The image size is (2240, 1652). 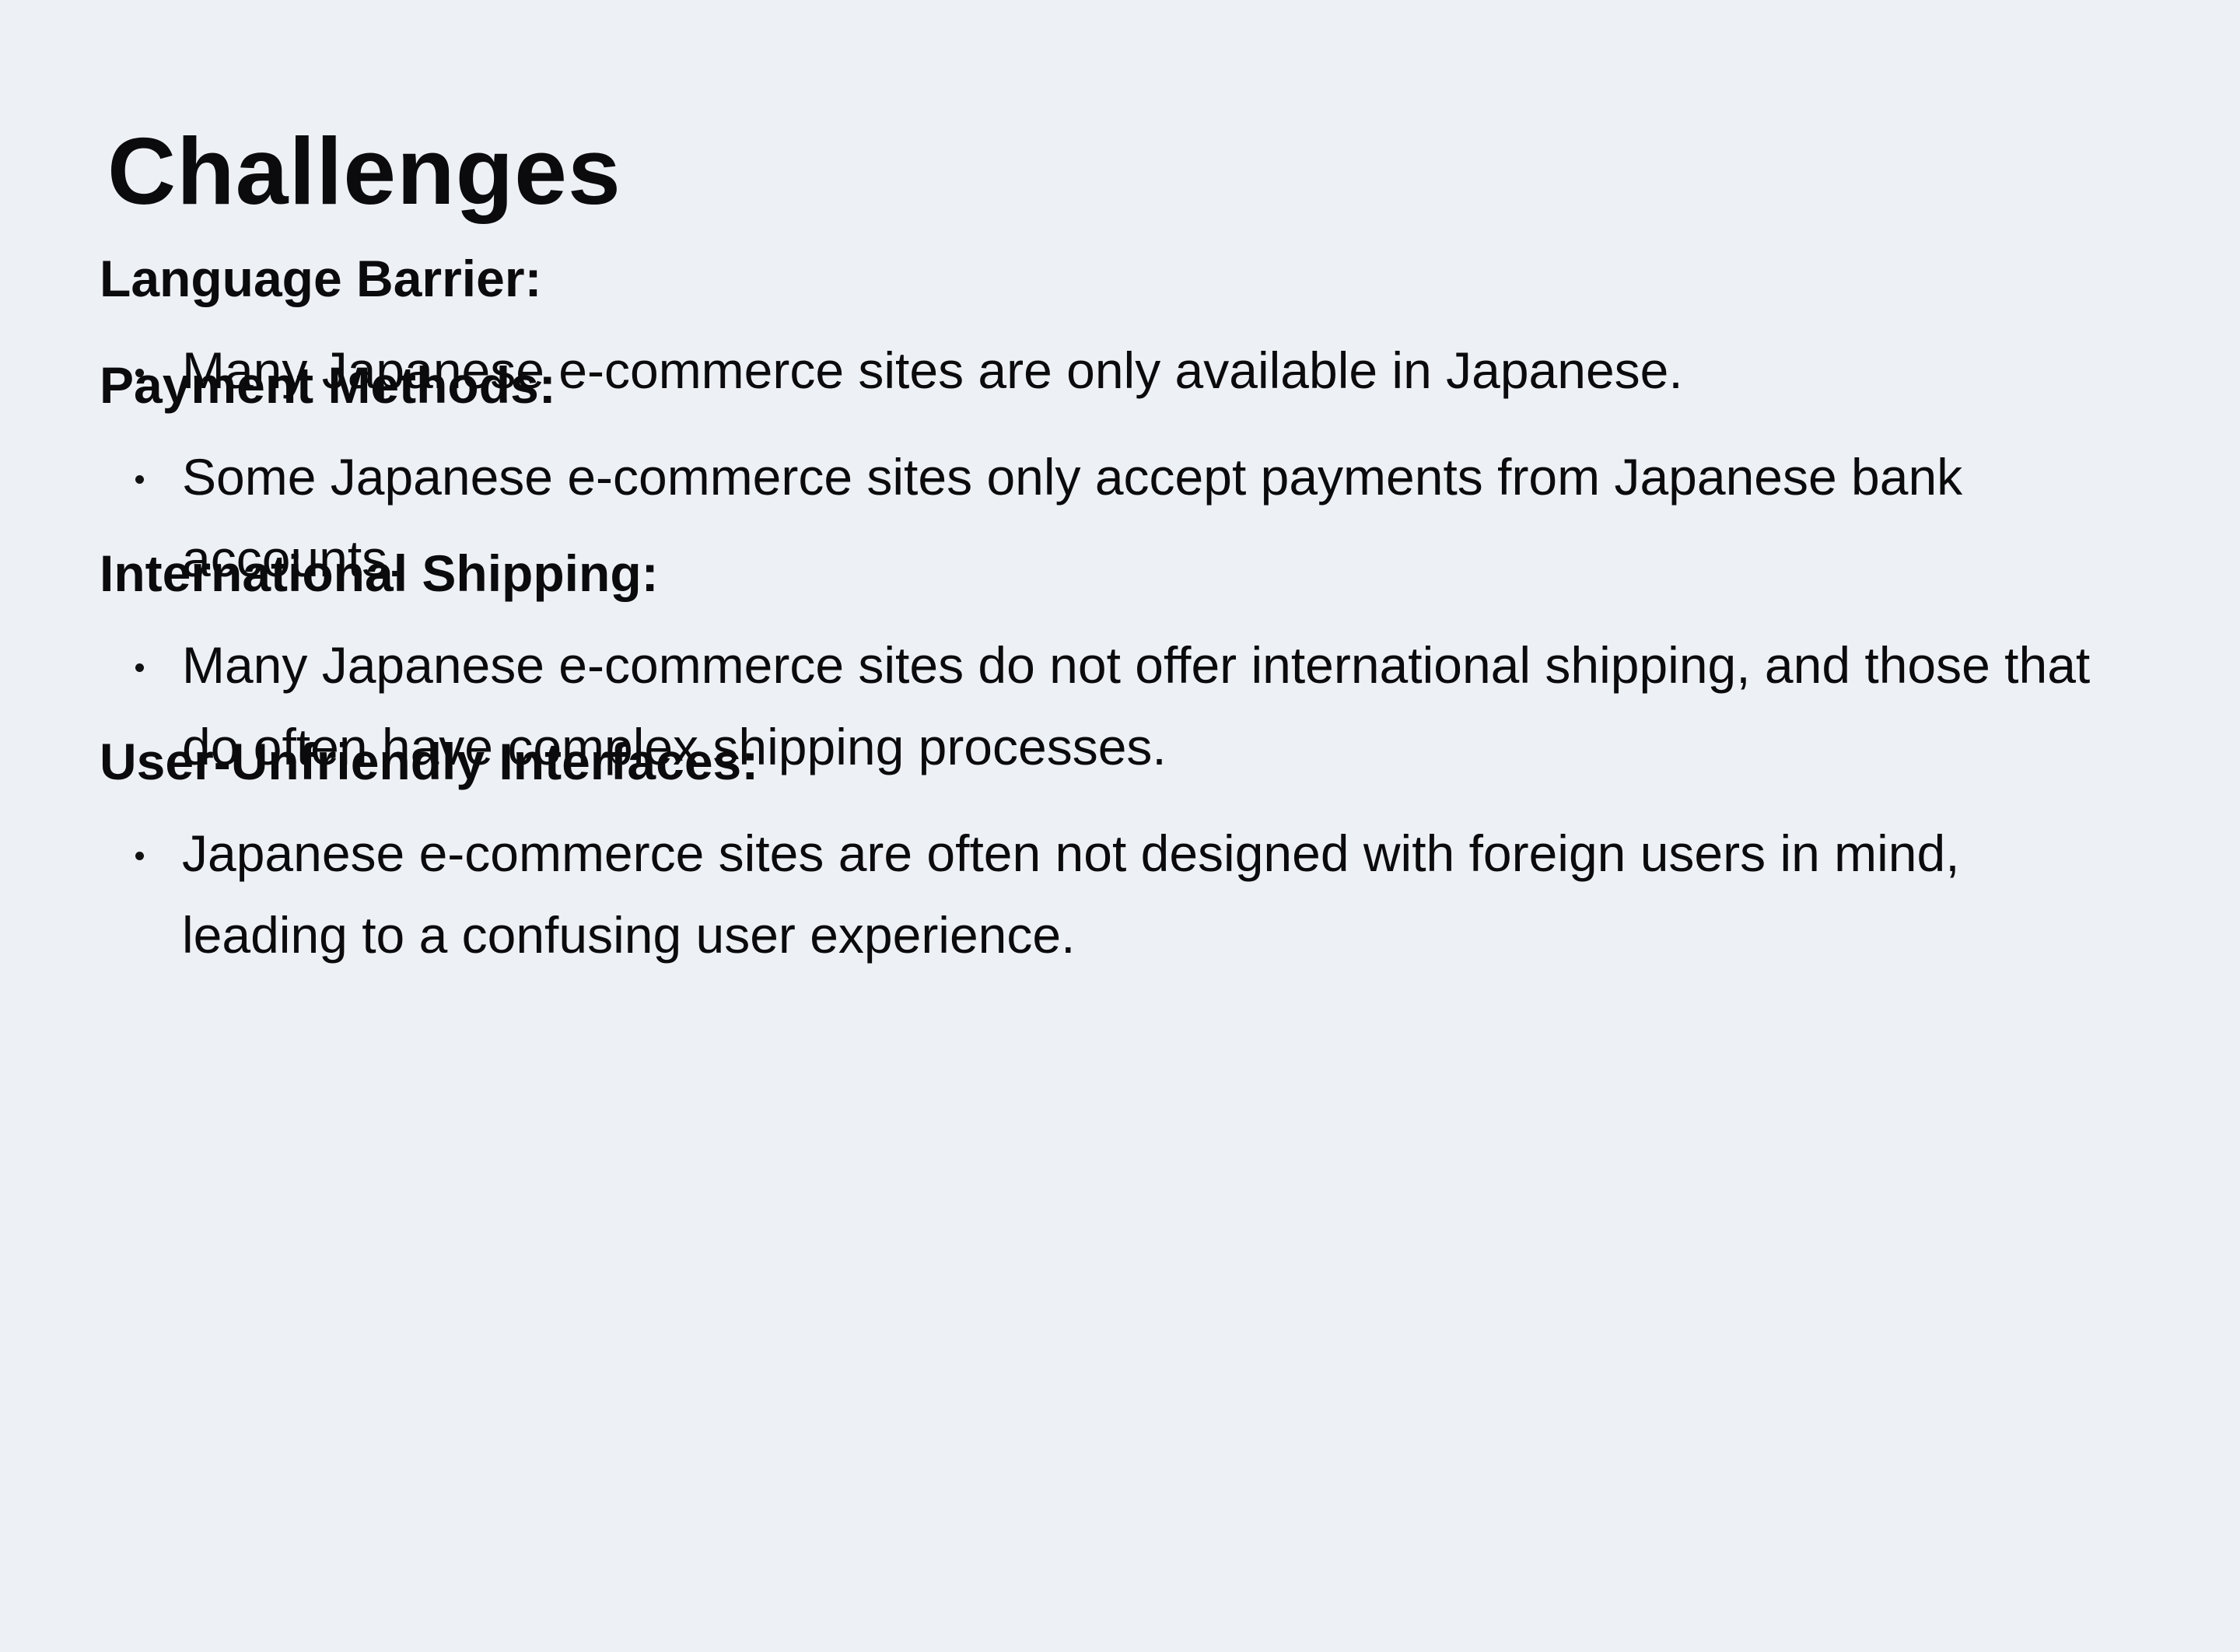 I want to click on section-heading: International Shipping:, so click(x=379, y=573).